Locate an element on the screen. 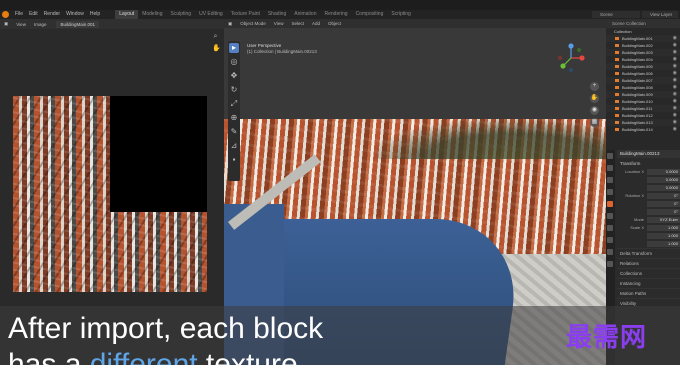  viewport-add-menu: Add is located at coordinates (316, 23).